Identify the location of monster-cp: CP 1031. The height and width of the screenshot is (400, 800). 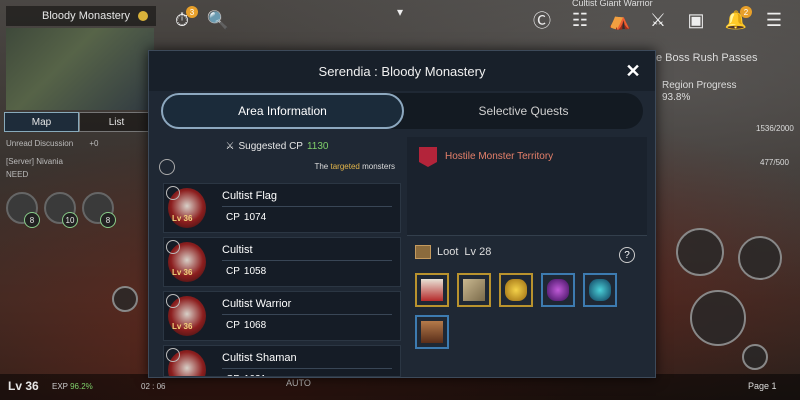
(244, 375).